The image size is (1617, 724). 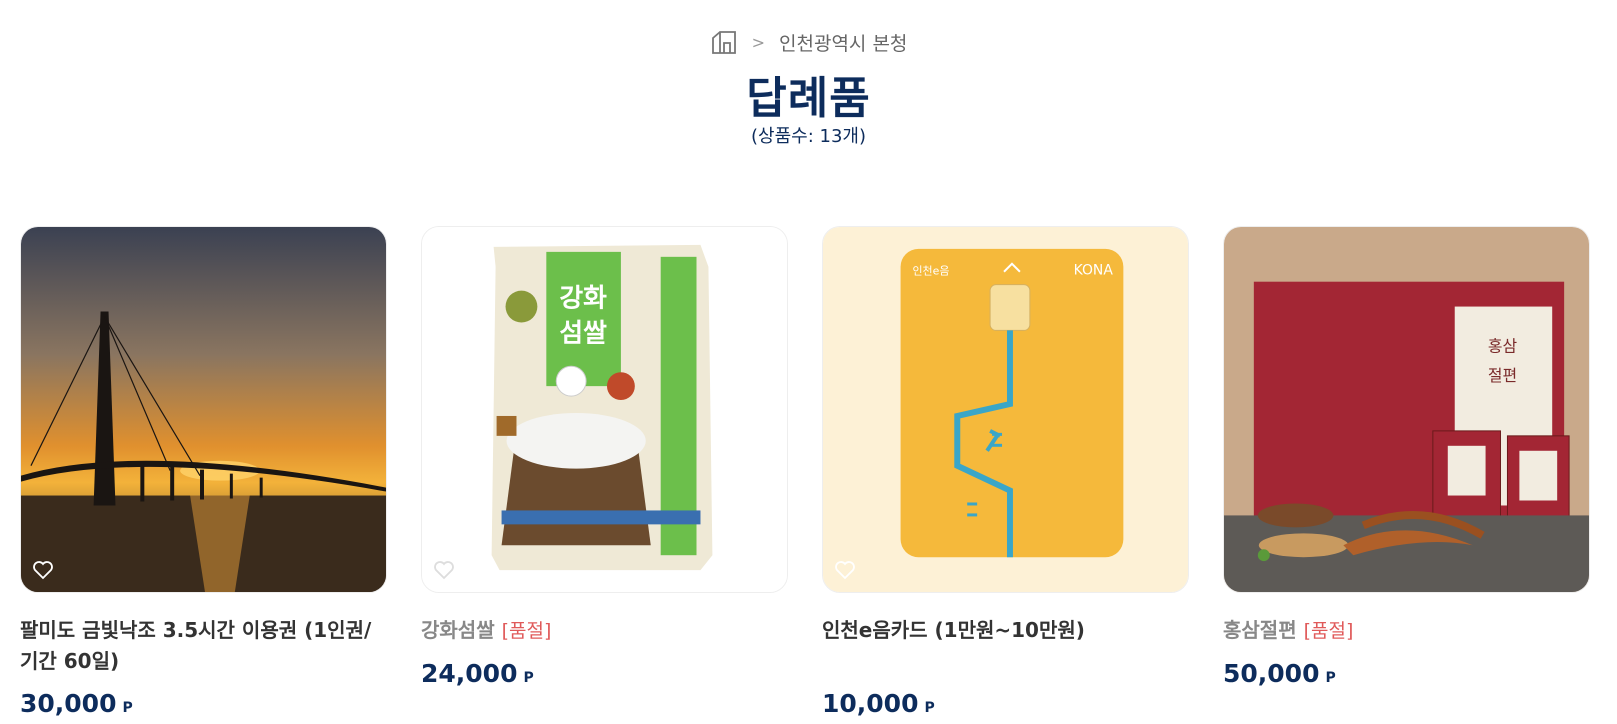 What do you see at coordinates (203, 703) in the screenshot?
I see `price-row: 30,000 P` at bounding box center [203, 703].